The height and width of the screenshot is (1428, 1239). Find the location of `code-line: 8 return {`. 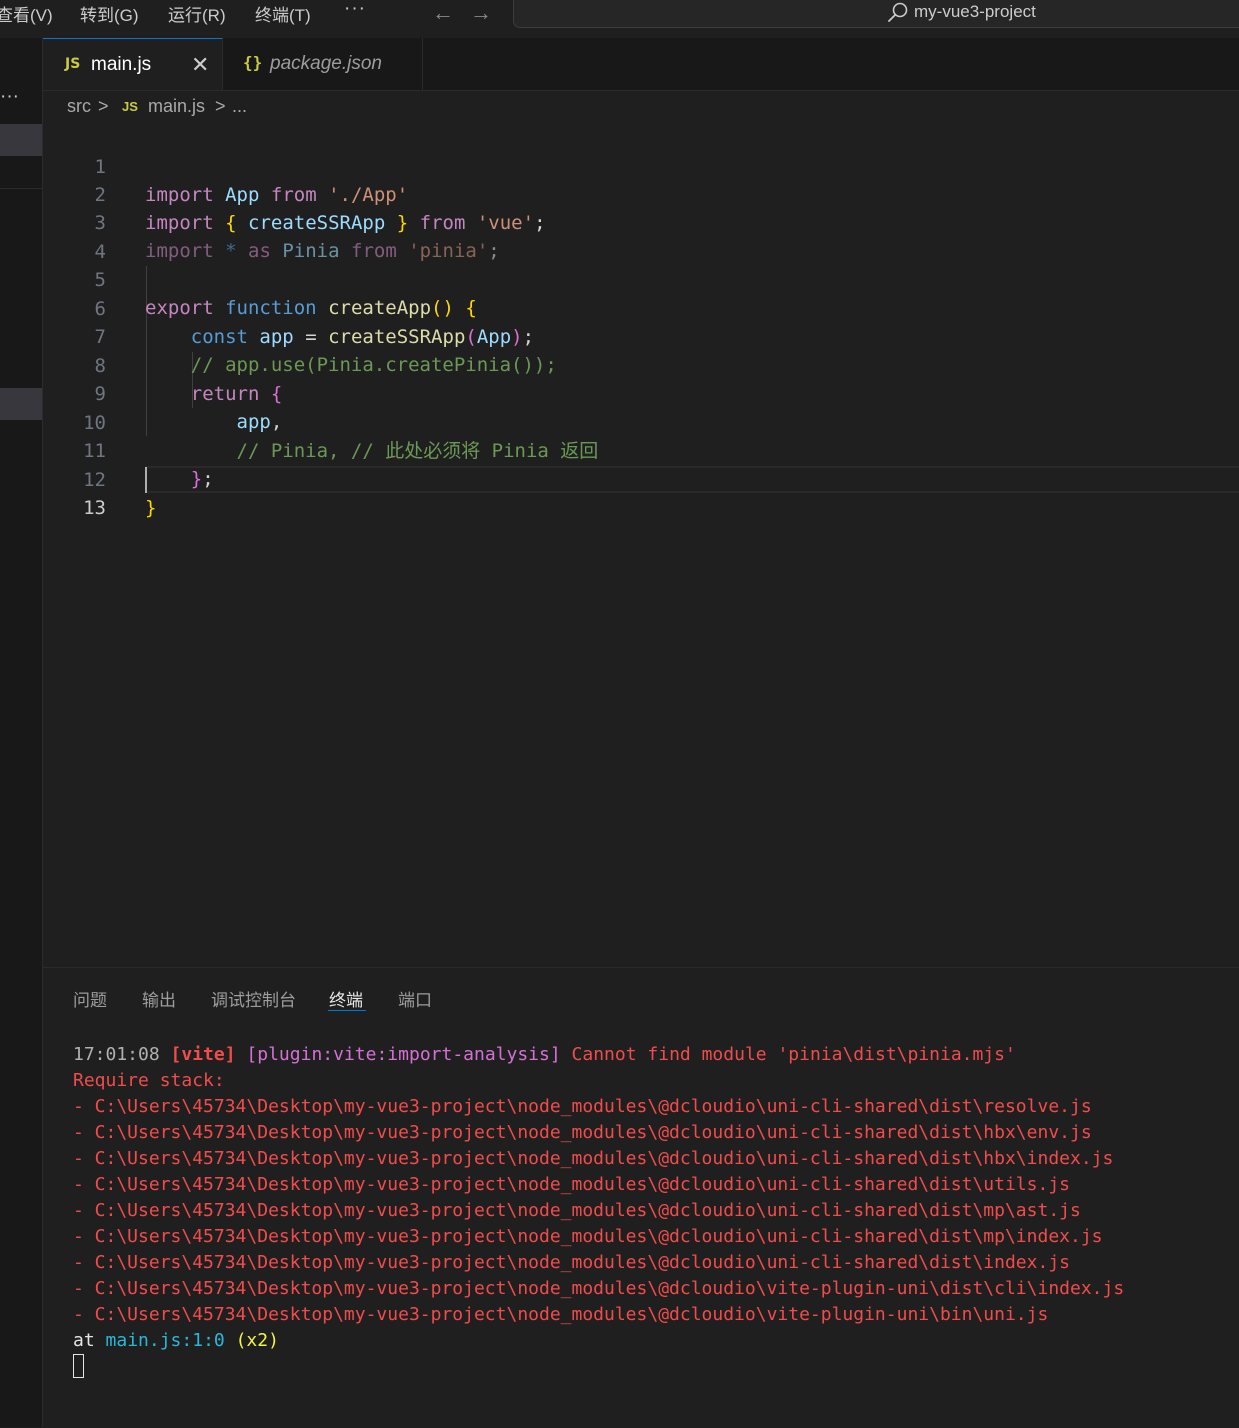

code-line: 8 return { is located at coordinates (641, 364).